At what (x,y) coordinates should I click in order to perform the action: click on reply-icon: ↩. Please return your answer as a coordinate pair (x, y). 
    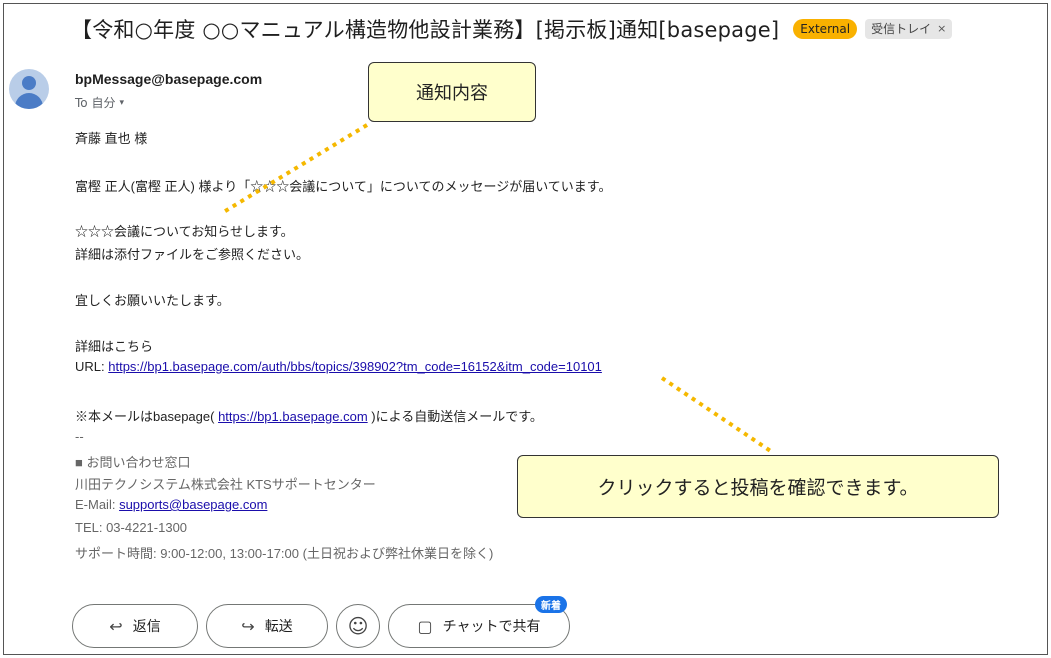
    Looking at the image, I should click on (116, 626).